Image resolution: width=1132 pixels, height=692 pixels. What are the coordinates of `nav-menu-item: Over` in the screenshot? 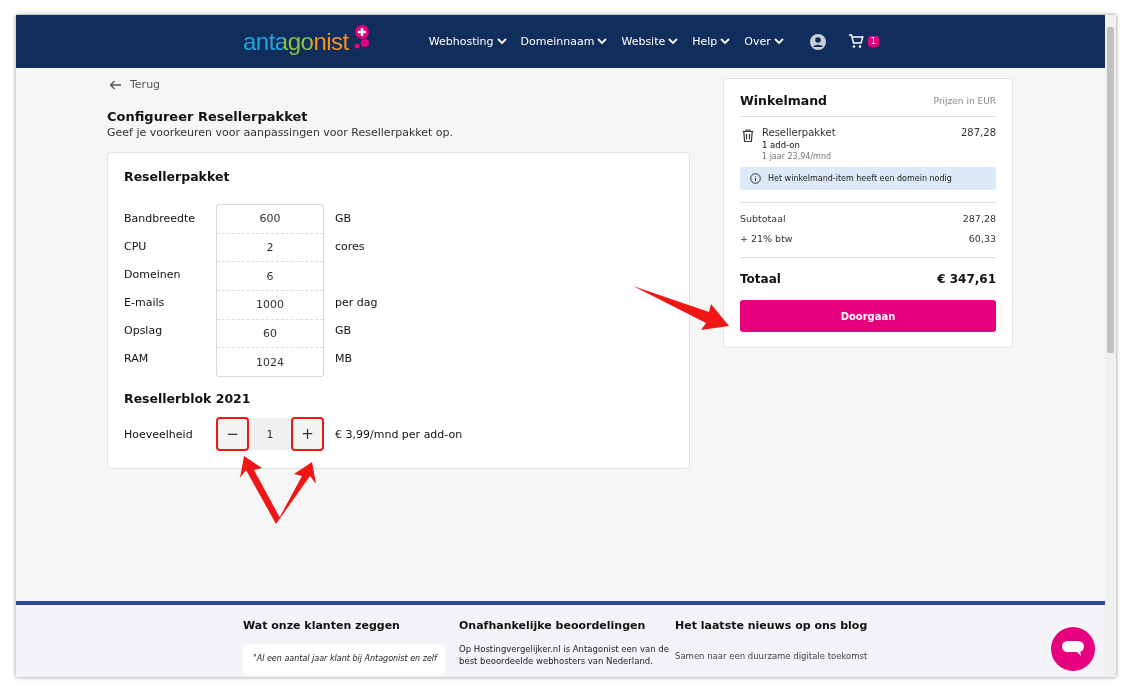 It's located at (764, 41).